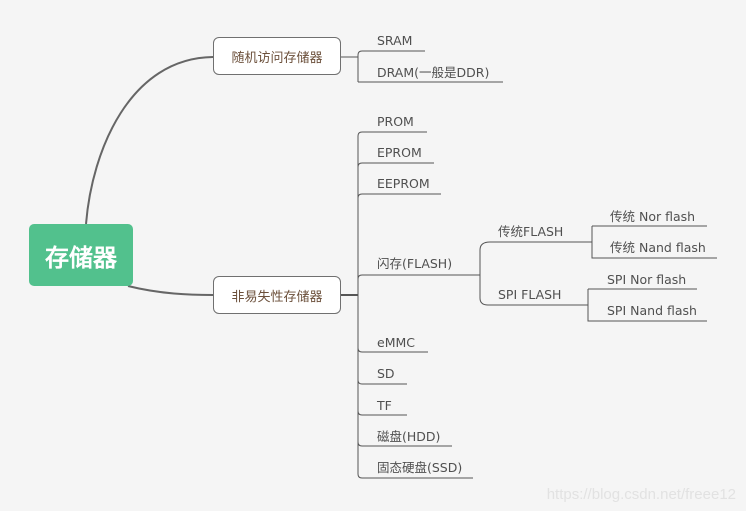  What do you see at coordinates (419, 468) in the screenshot?
I see `leaf-node-ssd: 固态硬盘(SSD)` at bounding box center [419, 468].